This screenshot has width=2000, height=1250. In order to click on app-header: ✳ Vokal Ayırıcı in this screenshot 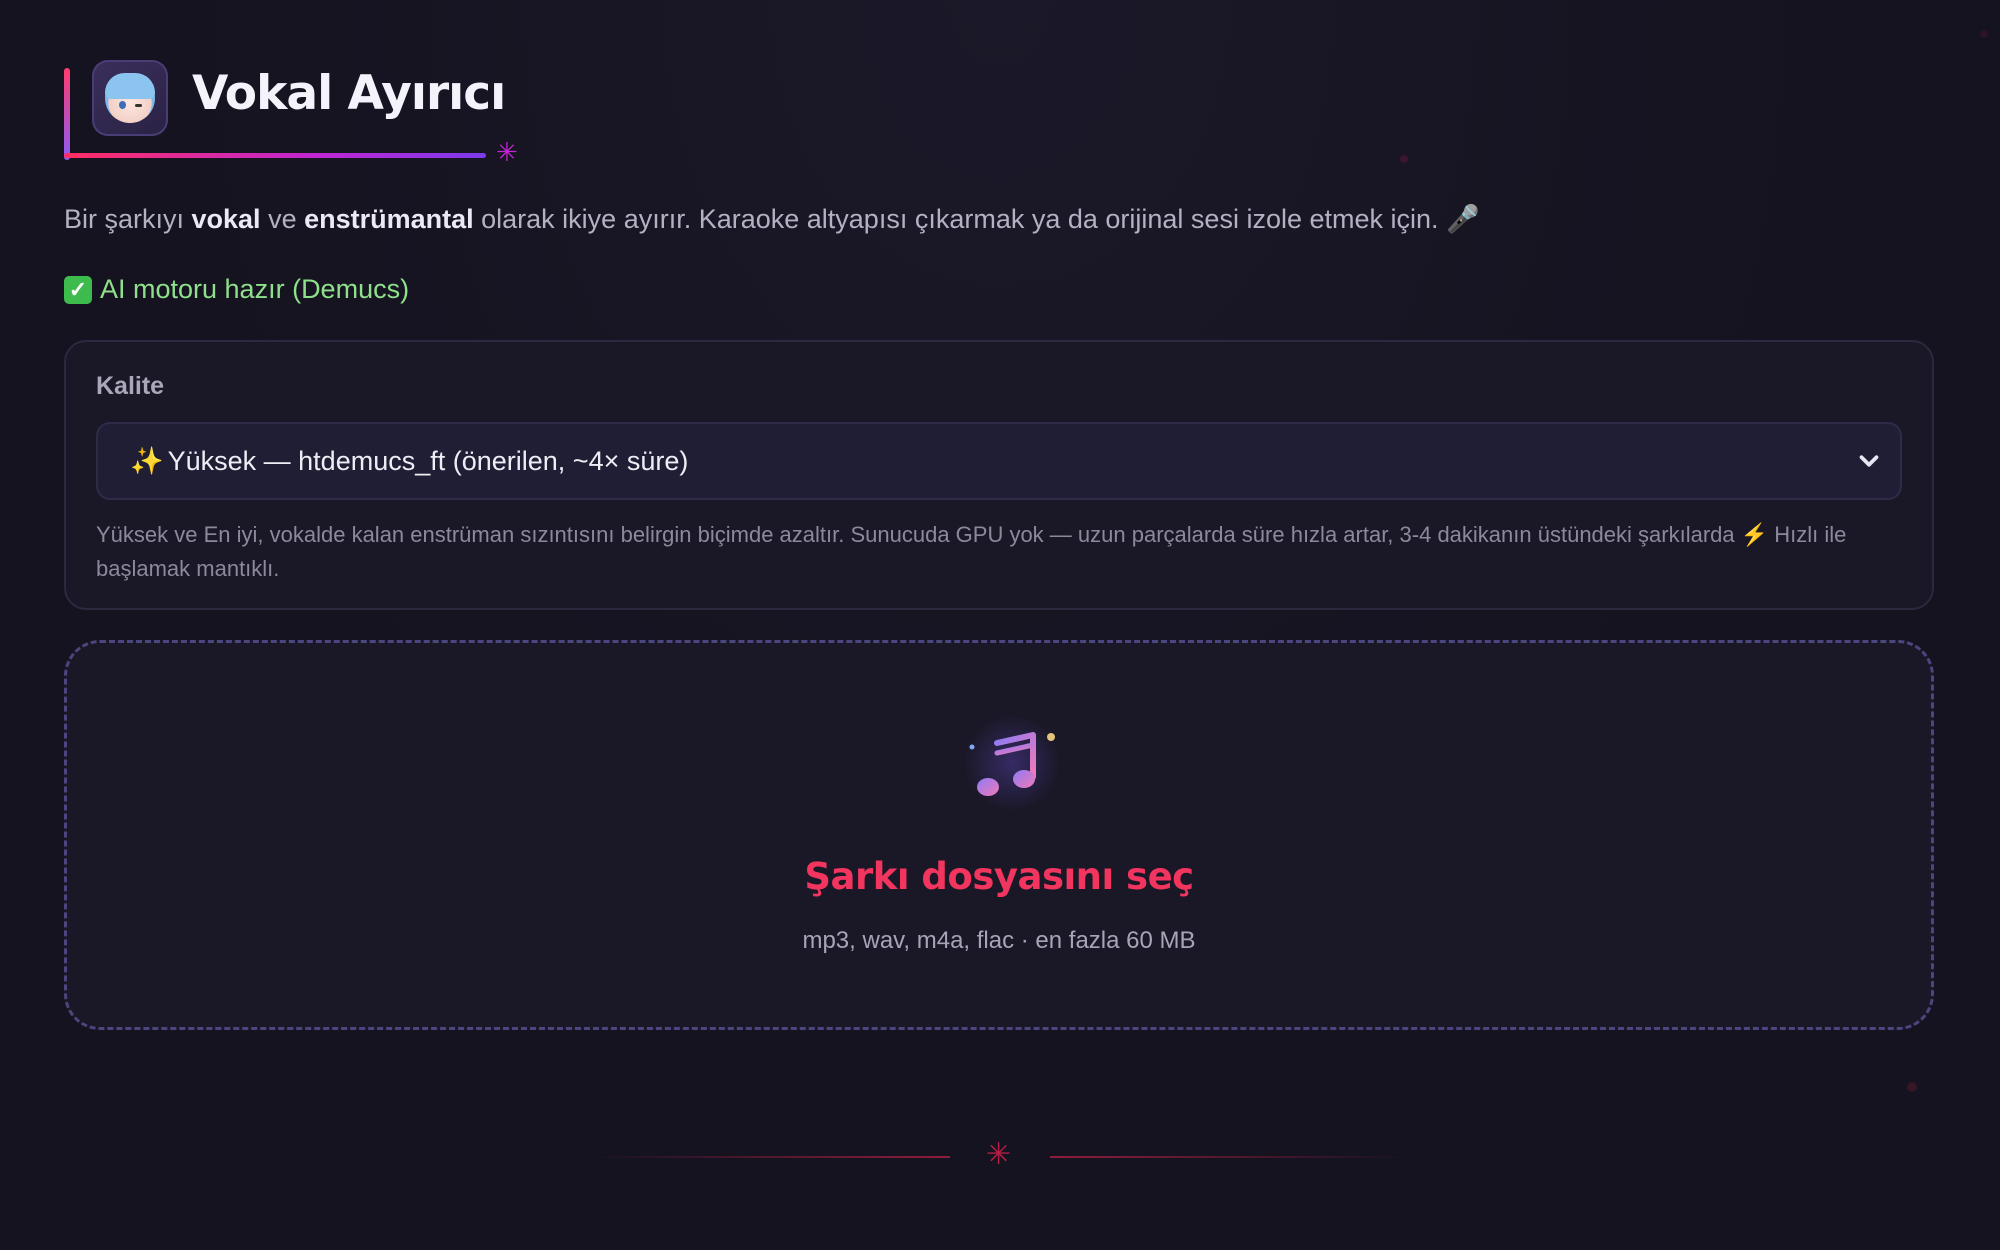, I will do `click(294, 113)`.